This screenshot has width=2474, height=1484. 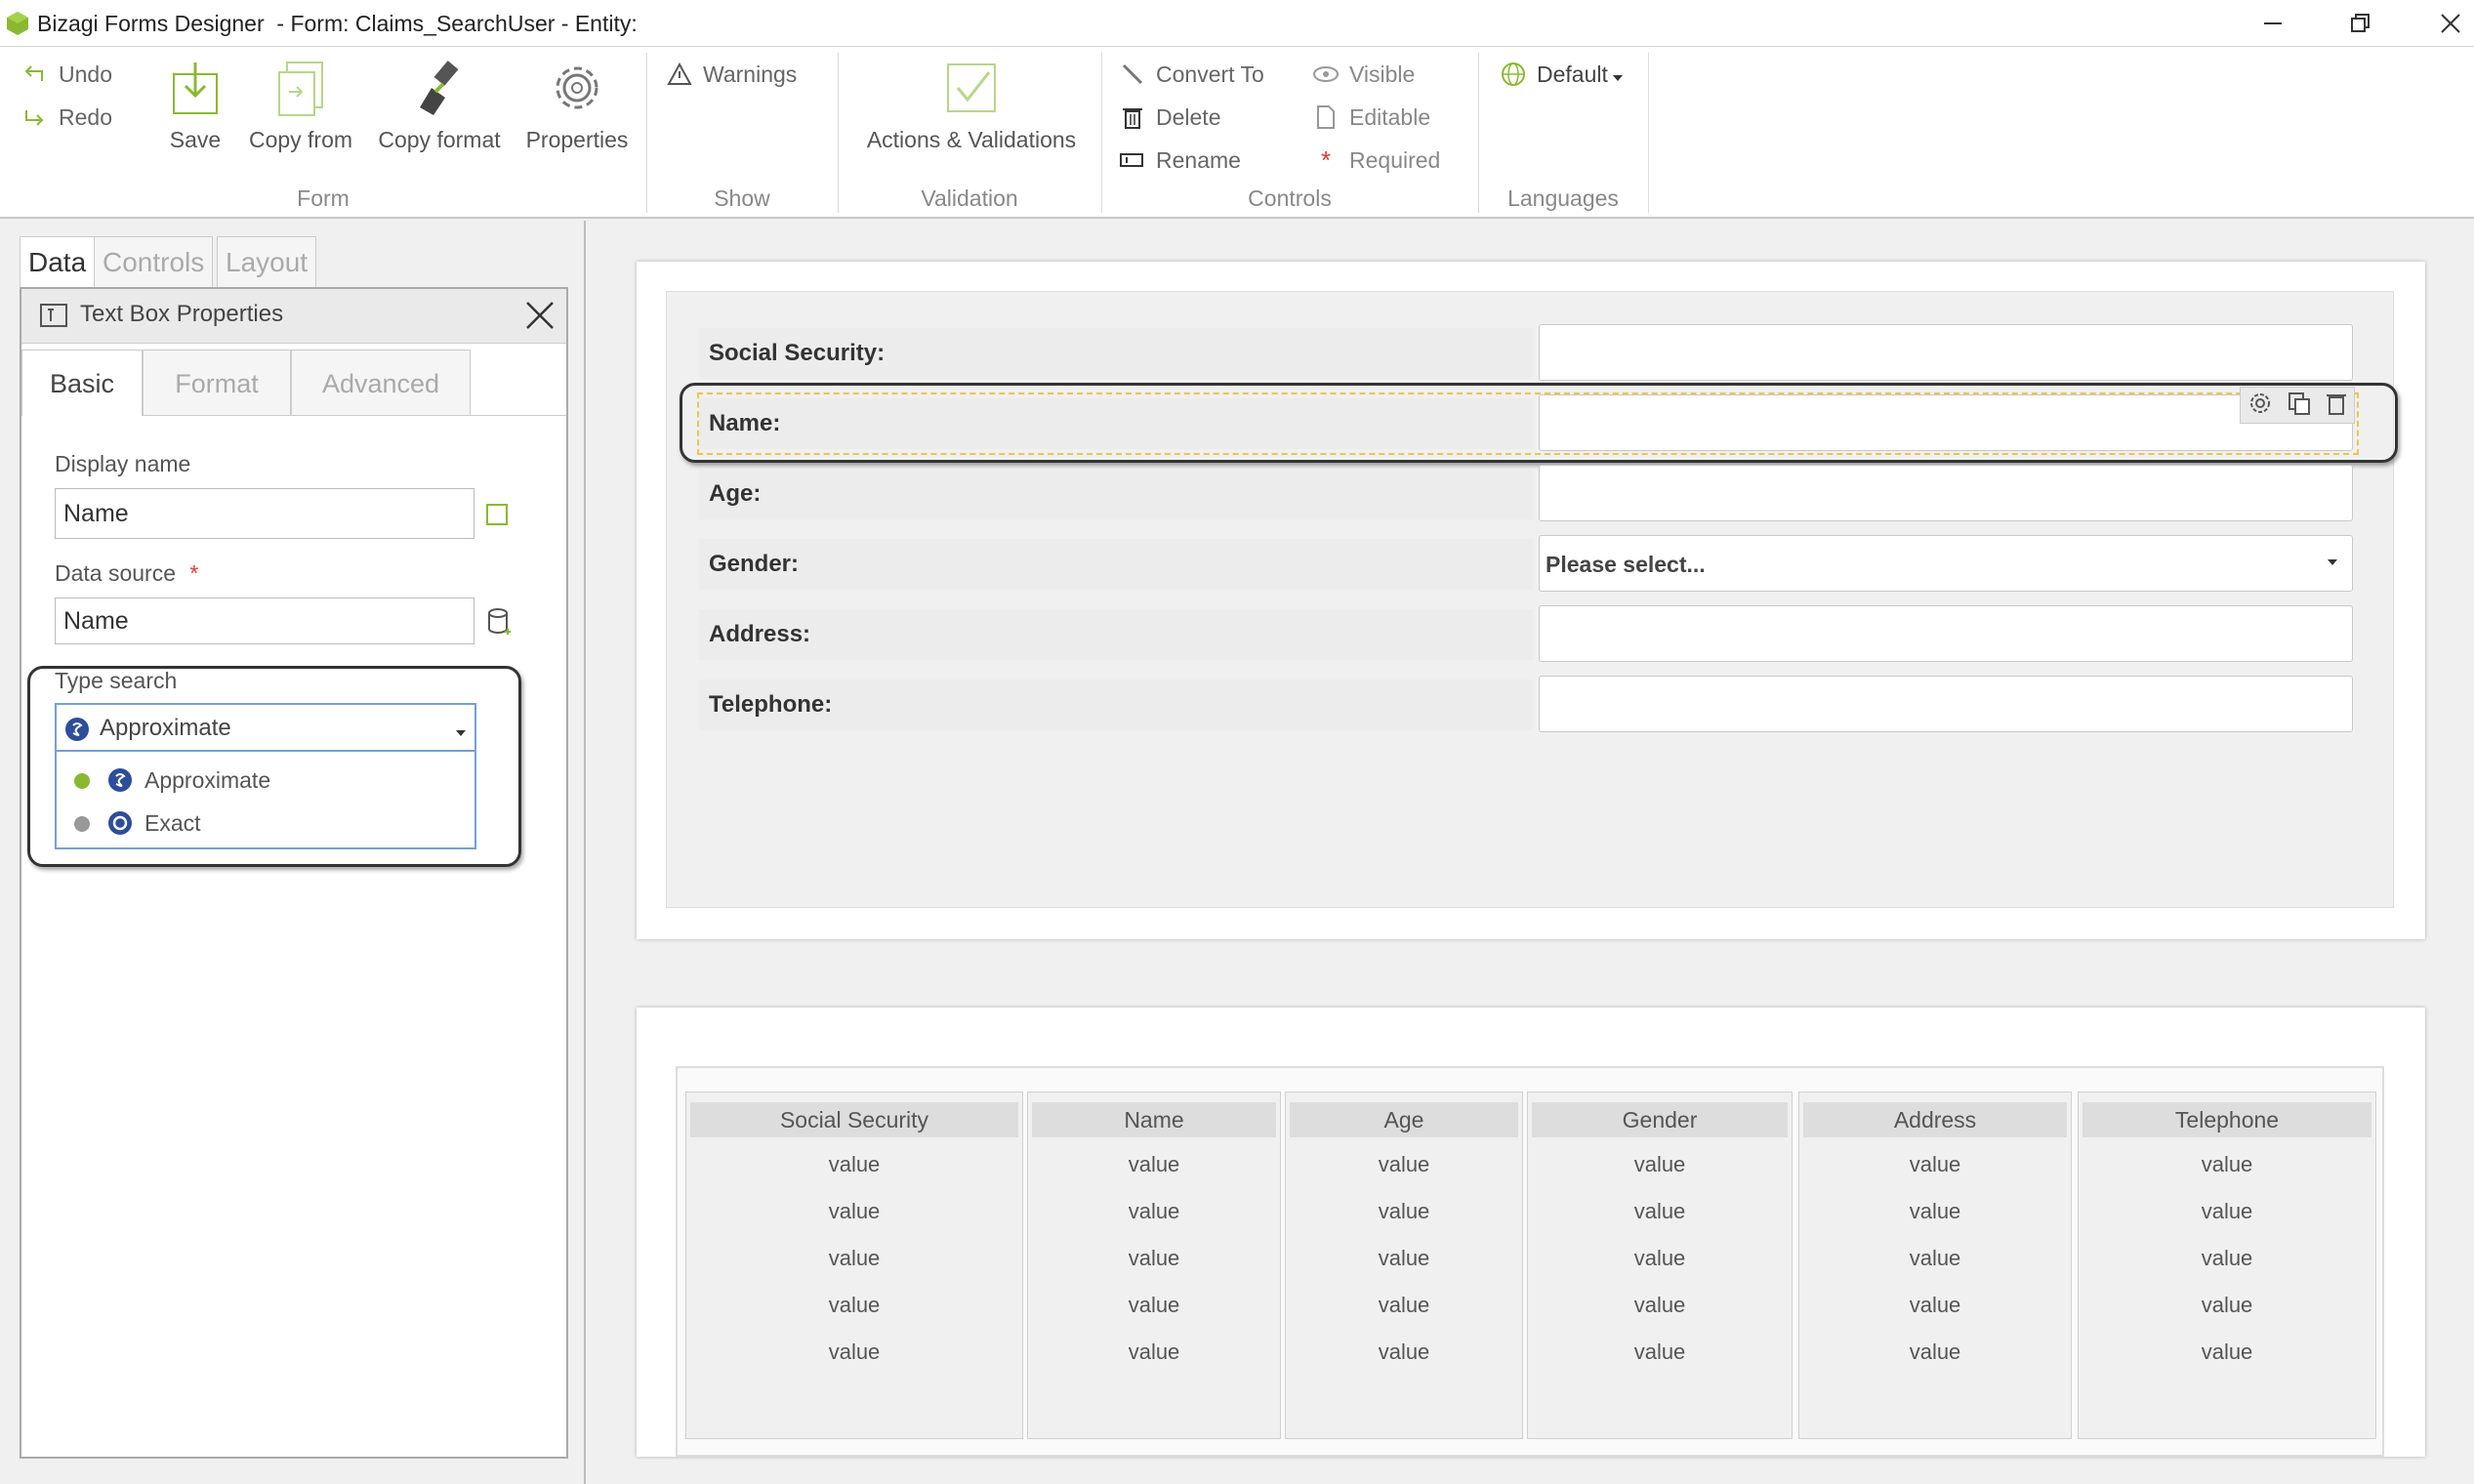 What do you see at coordinates (439, 88) in the screenshot?
I see `paintbrush-icon` at bounding box center [439, 88].